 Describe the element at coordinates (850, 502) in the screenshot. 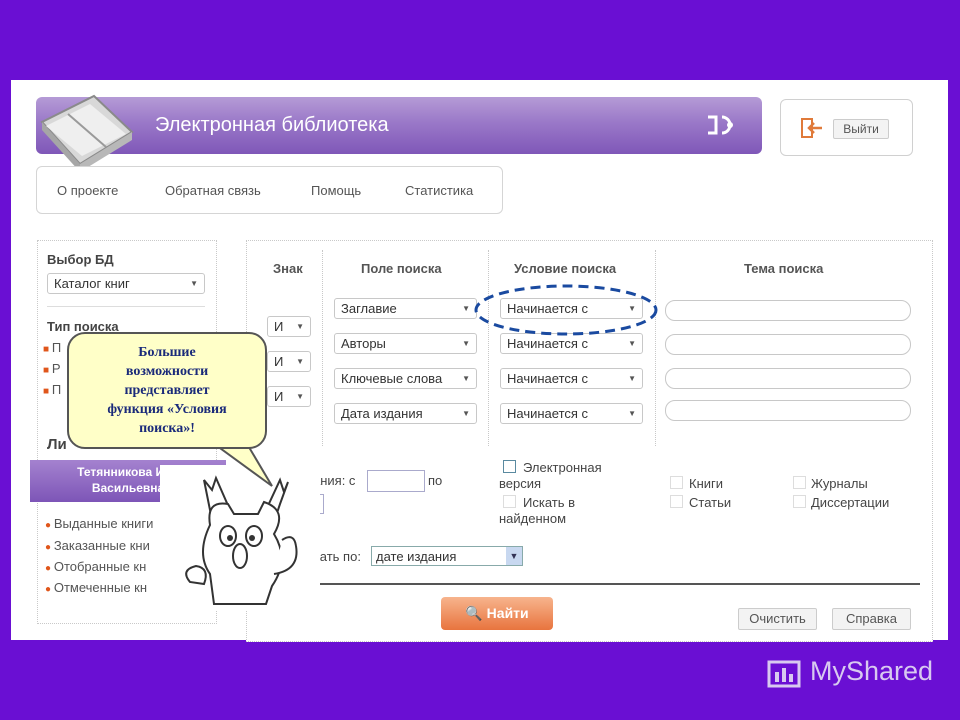

I see `dissertations-label: Диссертации` at that location.